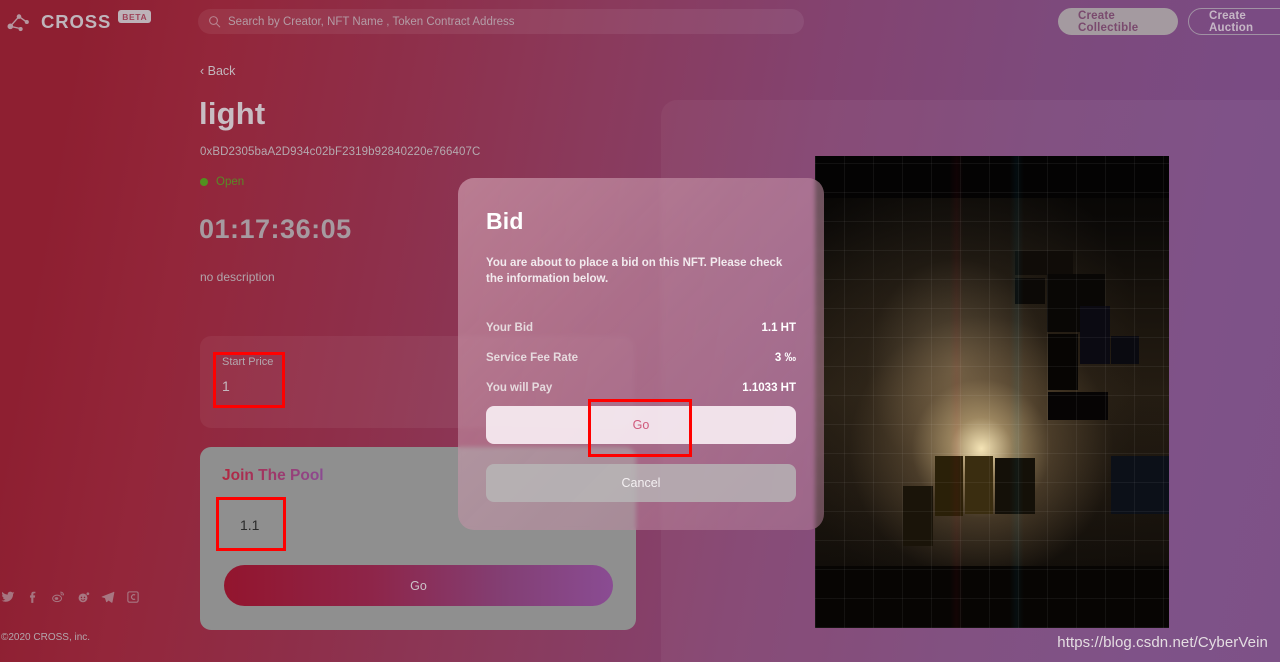 This screenshot has width=1280, height=662. What do you see at coordinates (18, 23) in the screenshot?
I see `network-nodes-icon` at bounding box center [18, 23].